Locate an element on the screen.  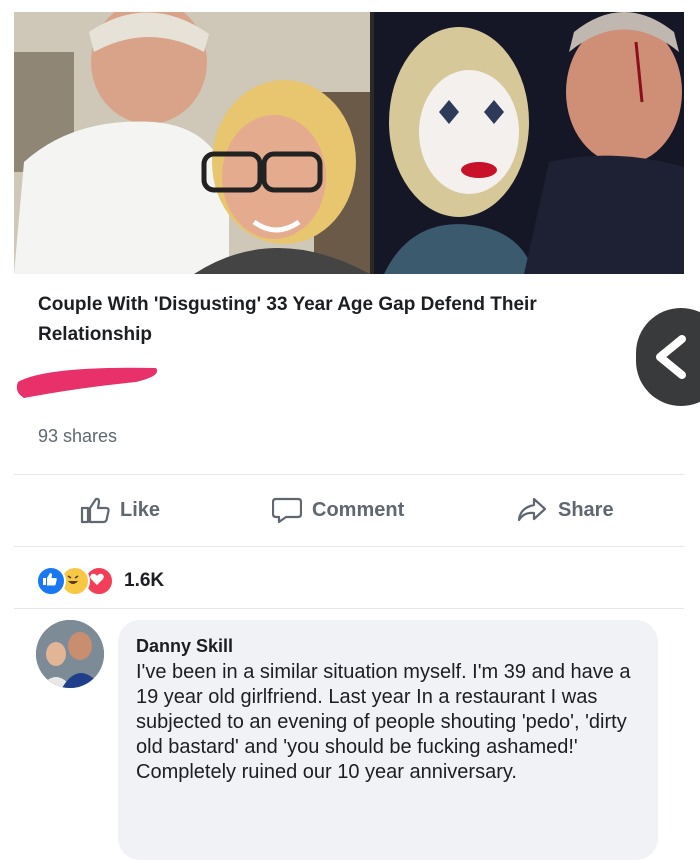
thumbs-up-icon is located at coordinates (95, 510).